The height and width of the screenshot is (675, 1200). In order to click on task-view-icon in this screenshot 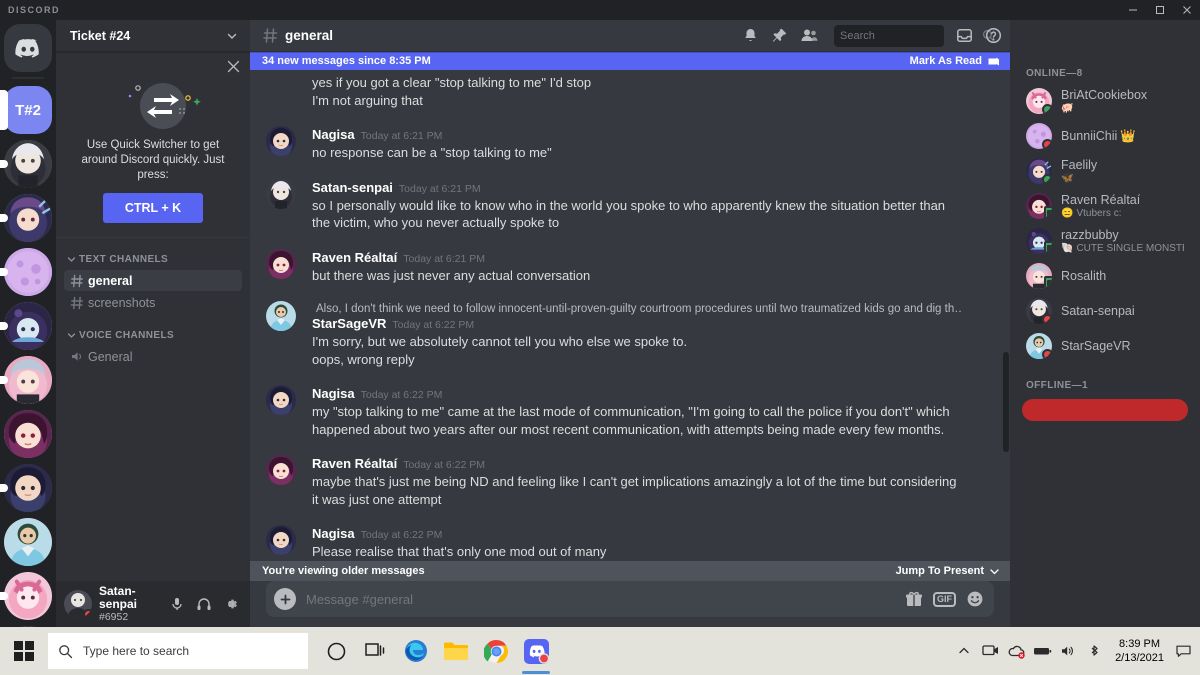, I will do `click(376, 651)`.